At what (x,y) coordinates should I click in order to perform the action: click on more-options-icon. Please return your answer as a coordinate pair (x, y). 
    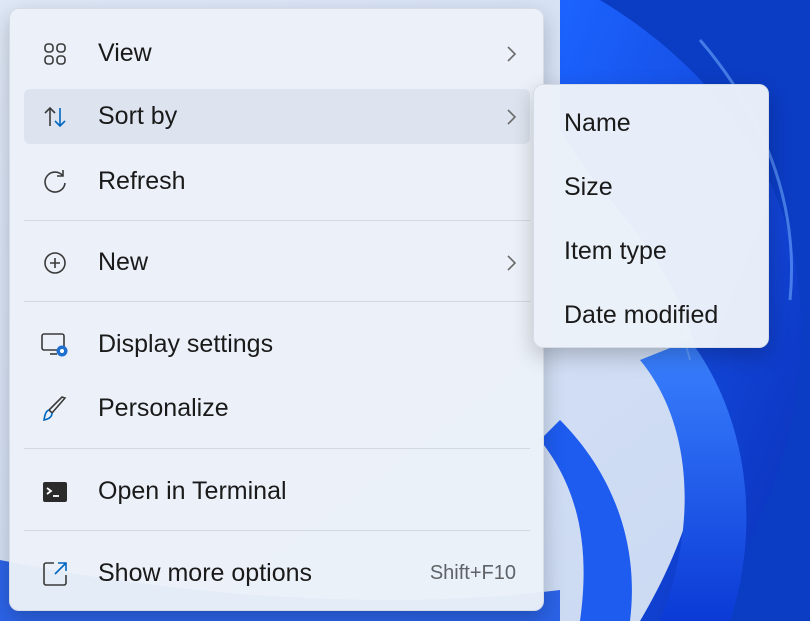
    Looking at the image, I should click on (55, 574).